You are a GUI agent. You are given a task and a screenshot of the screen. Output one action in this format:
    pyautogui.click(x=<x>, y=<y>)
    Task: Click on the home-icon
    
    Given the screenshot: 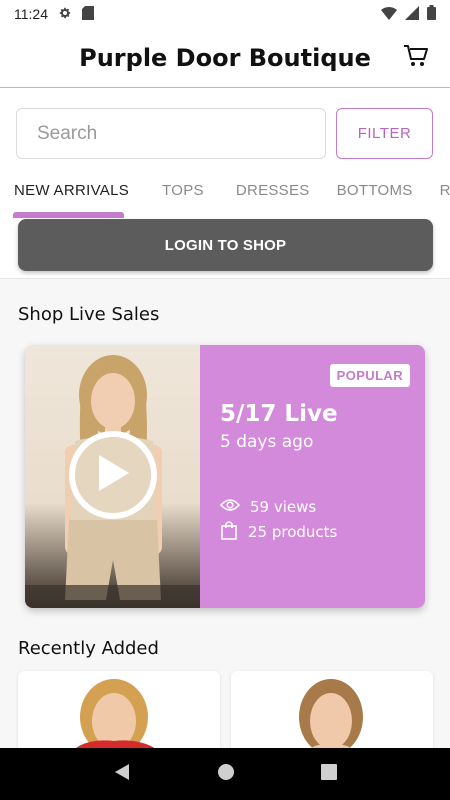 What is the action you would take?
    pyautogui.click(x=226, y=774)
    